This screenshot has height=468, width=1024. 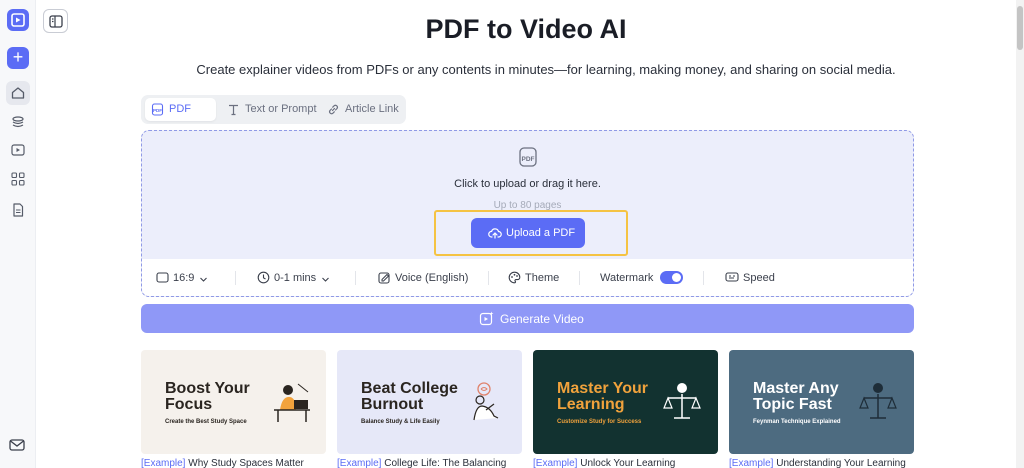 What do you see at coordinates (542, 278) in the screenshot?
I see `theme-value: Theme` at bounding box center [542, 278].